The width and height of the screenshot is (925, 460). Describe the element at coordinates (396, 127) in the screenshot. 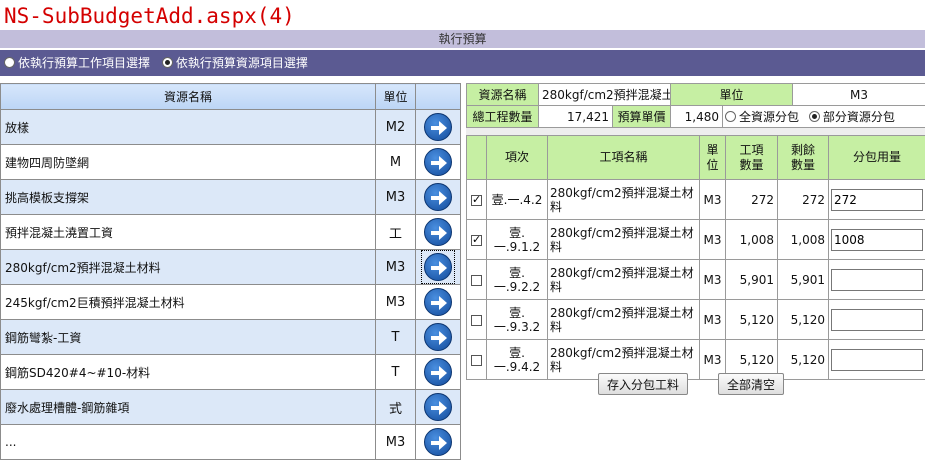

I see `resource-unit: M2` at that location.